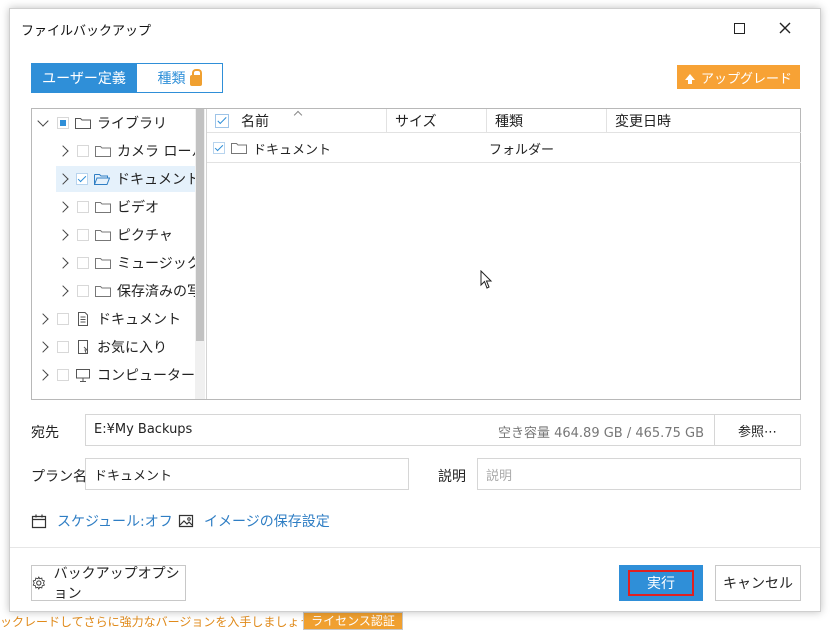  Describe the element at coordinates (297, 121) in the screenshot. I see `column-header-name: 名前` at that location.